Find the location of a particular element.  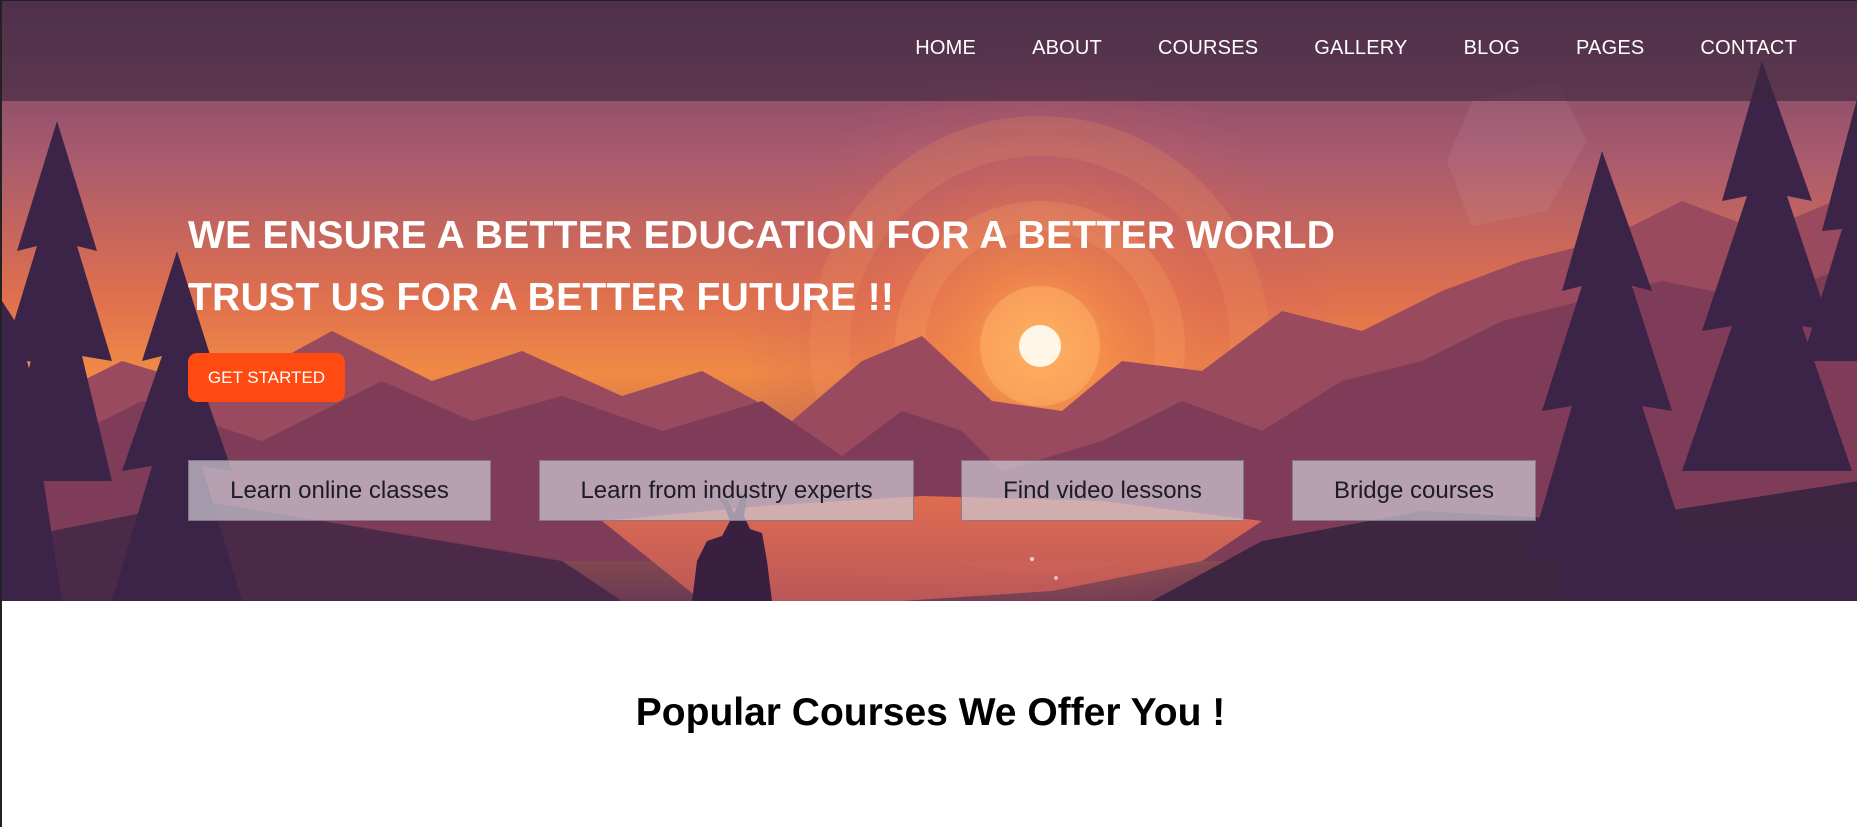

nav-gallery: GALLERY is located at coordinates (1360, 48).